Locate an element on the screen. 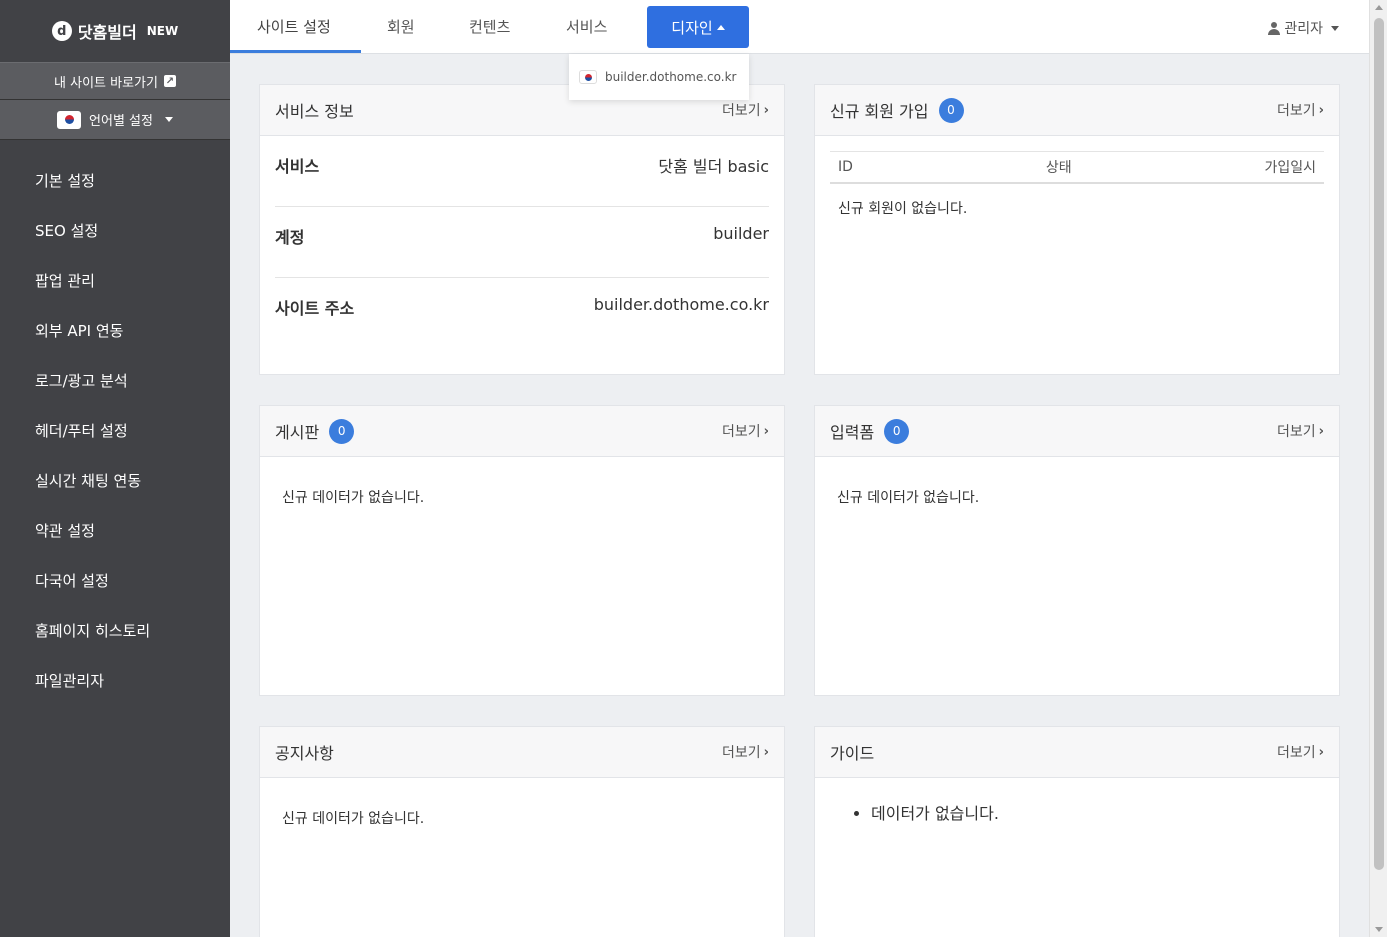  brand-name: 닷홈빌더 is located at coordinates (107, 32).